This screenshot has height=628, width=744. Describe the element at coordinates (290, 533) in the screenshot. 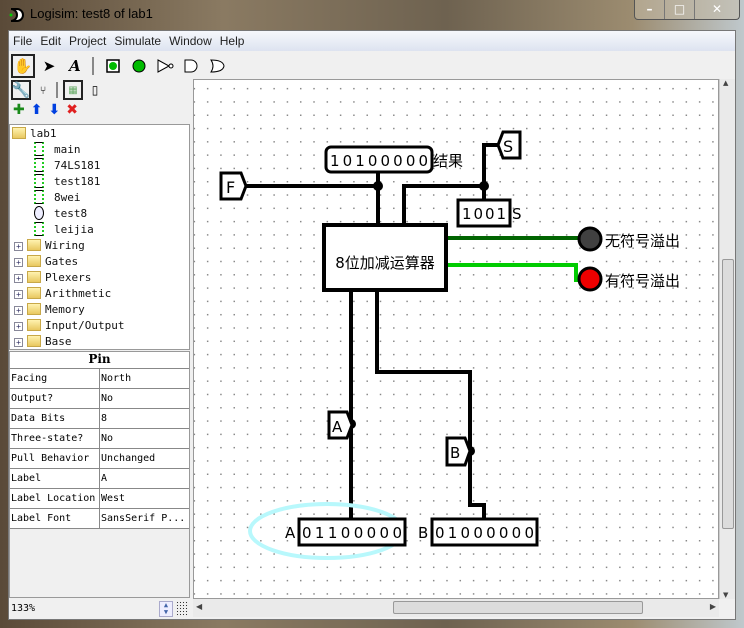

I see `pin-a-label: A` at that location.